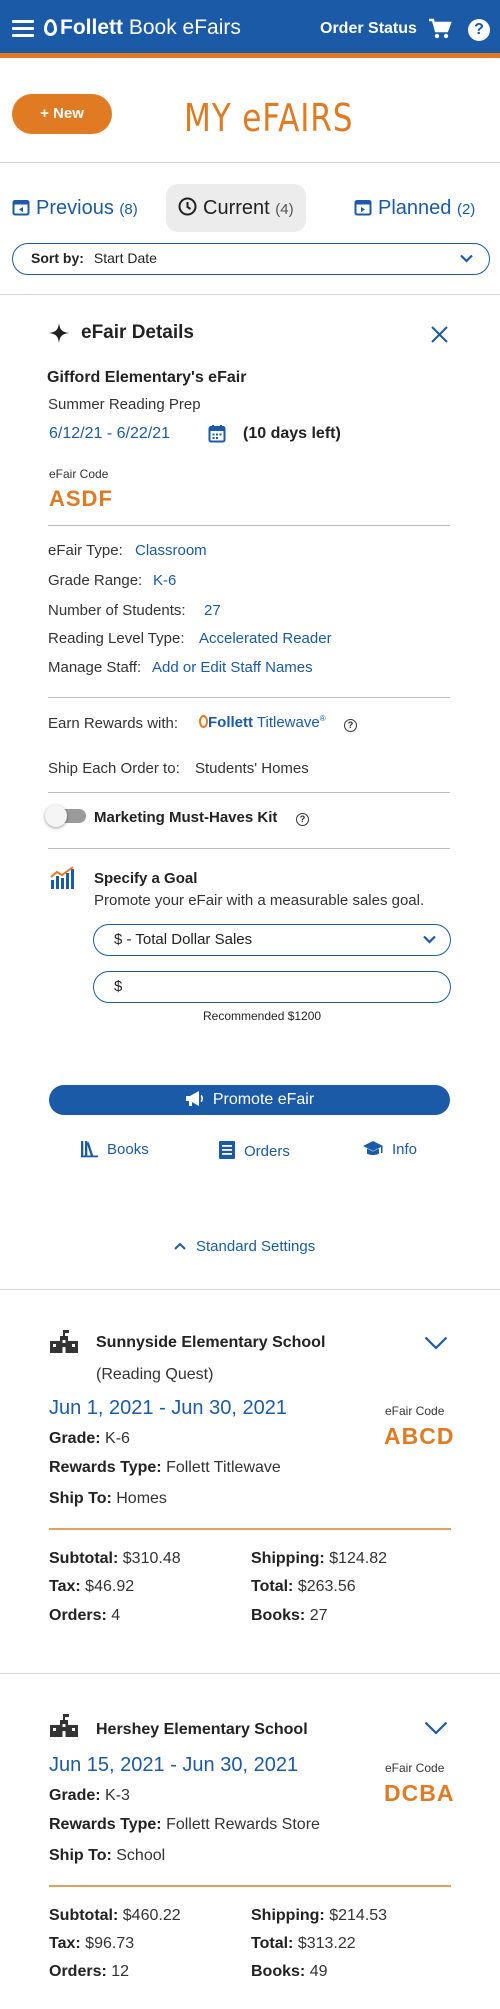 The width and height of the screenshot is (500, 2009). Describe the element at coordinates (151, 1915) in the screenshot. I see `subtotal-value: $460.22` at that location.